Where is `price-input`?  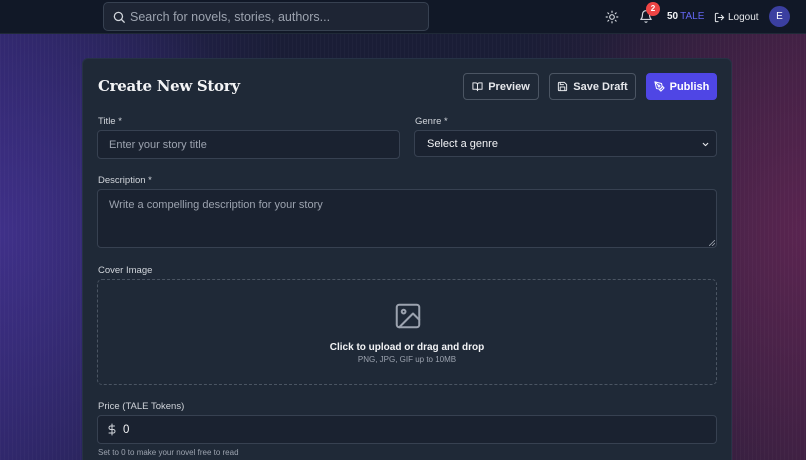 price-input is located at coordinates (413, 429).